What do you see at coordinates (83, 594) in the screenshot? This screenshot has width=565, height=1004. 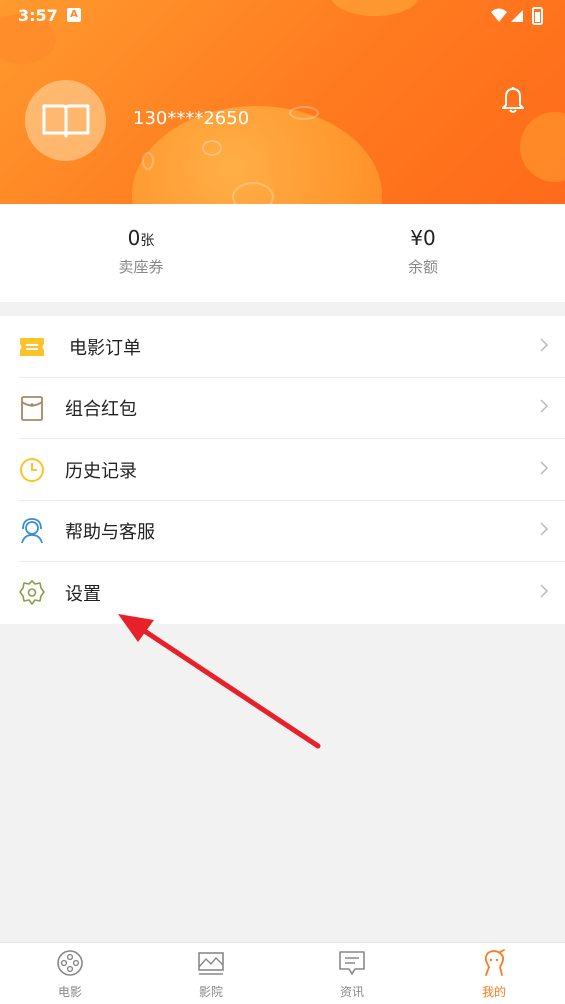 I see `menu-label: 设置` at bounding box center [83, 594].